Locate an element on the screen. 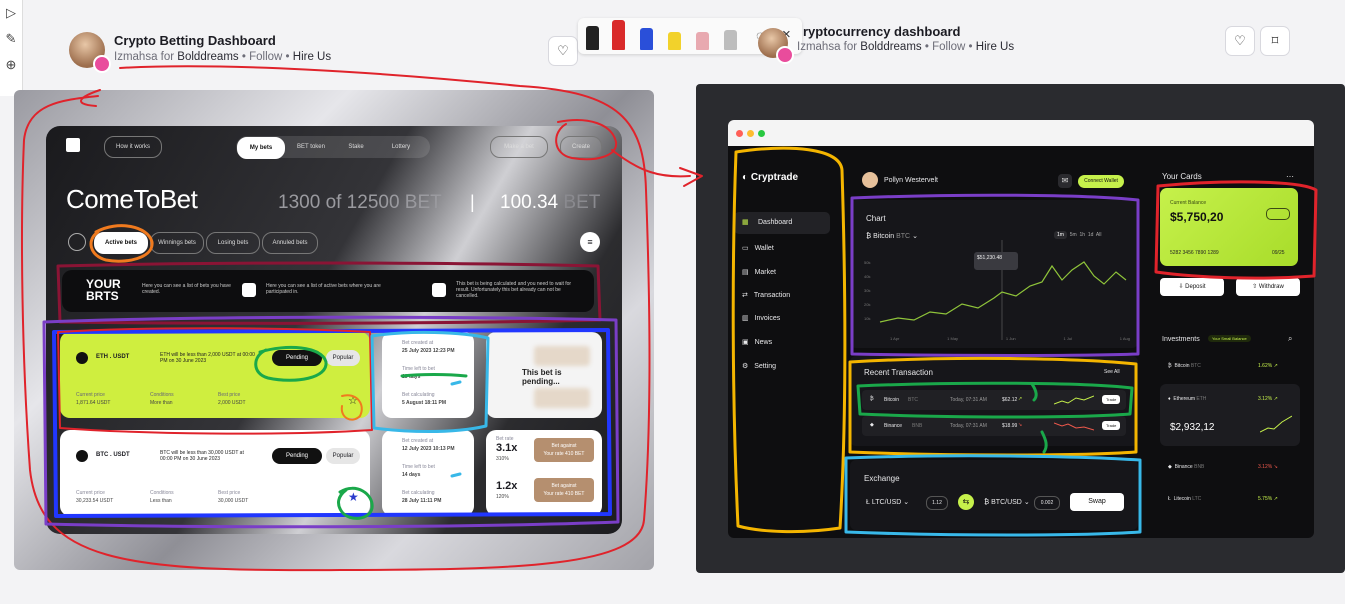 The width and height of the screenshot is (1345, 604). investment-binance: ◆ Binance BNB is located at coordinates (1186, 467).